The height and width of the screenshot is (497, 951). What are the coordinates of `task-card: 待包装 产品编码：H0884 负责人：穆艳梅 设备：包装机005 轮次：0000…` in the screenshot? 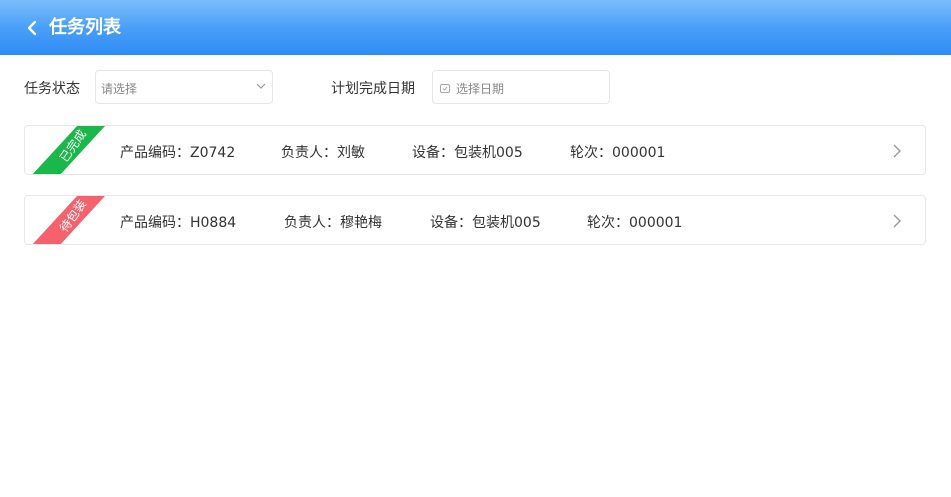 It's located at (475, 220).